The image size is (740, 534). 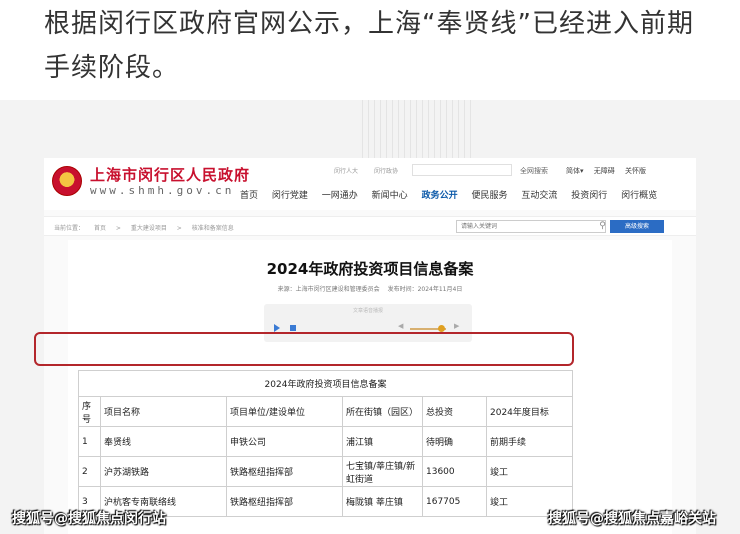 I want to click on table-cell: 2, so click(x=89, y=471).